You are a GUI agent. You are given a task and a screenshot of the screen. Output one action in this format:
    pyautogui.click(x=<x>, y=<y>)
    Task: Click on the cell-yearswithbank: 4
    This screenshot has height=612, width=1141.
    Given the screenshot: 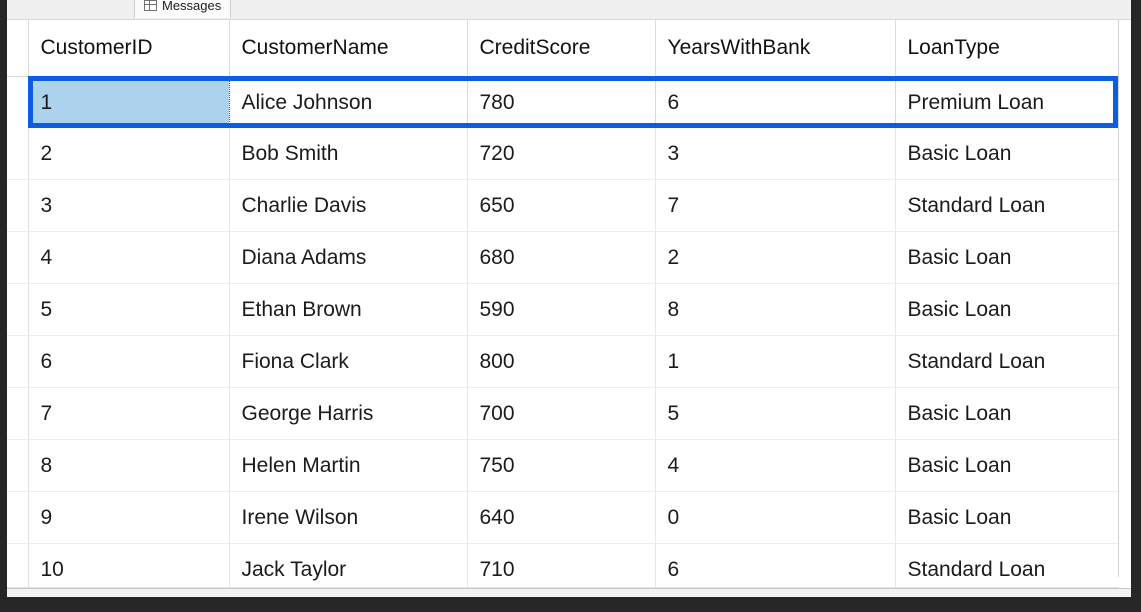 What is the action you would take?
    pyautogui.click(x=775, y=465)
    